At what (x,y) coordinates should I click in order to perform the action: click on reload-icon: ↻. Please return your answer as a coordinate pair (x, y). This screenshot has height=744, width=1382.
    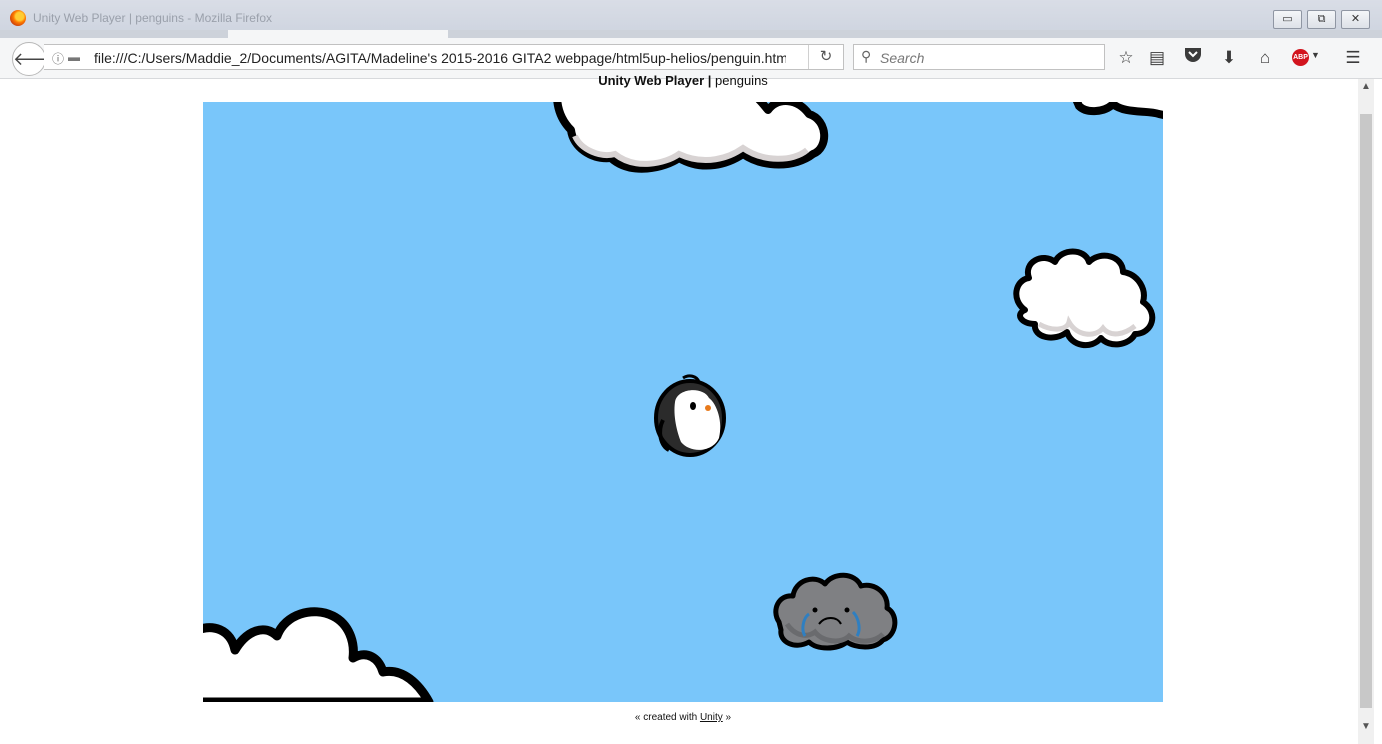
    Looking at the image, I should click on (826, 56).